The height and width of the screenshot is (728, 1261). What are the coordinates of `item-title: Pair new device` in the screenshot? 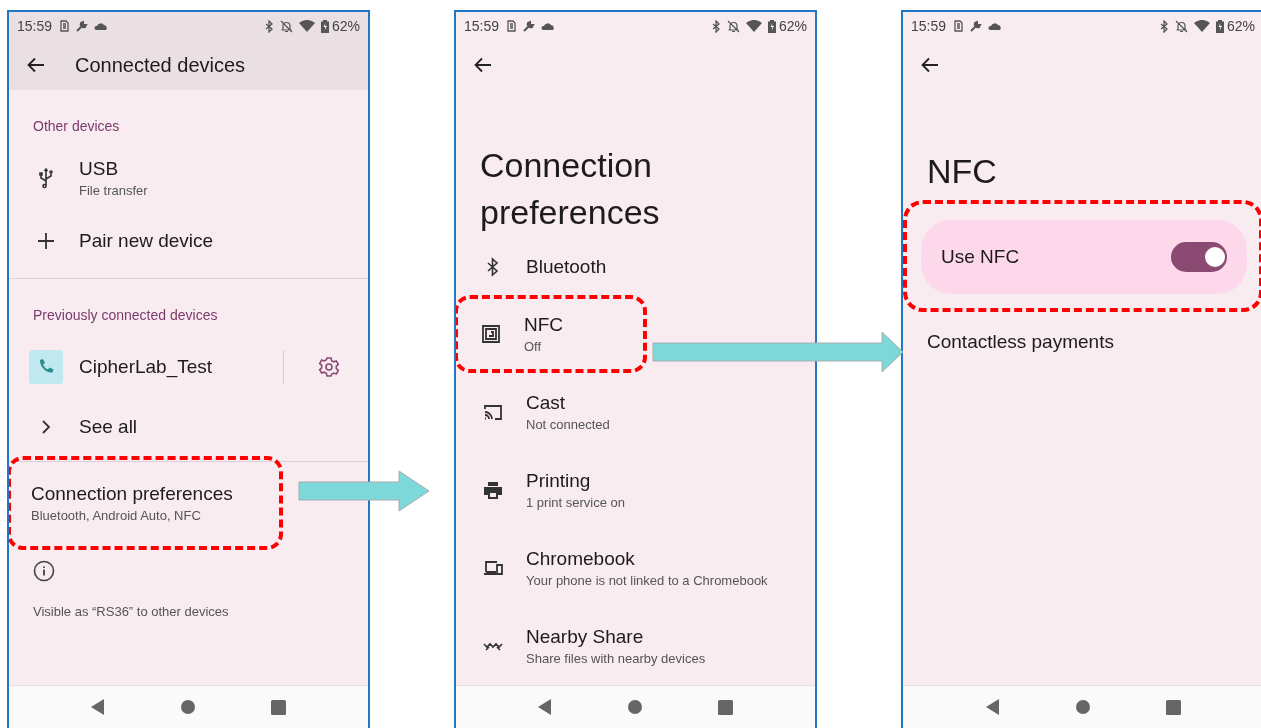 It's located at (147, 241).